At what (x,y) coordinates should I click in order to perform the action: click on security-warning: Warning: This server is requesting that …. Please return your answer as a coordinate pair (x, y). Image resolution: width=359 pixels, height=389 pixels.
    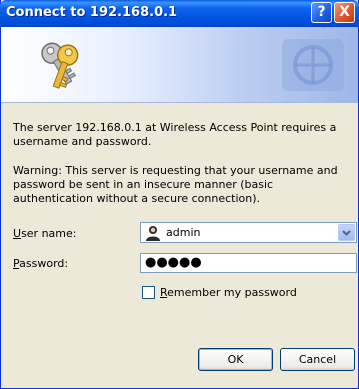
    Looking at the image, I should click on (175, 184).